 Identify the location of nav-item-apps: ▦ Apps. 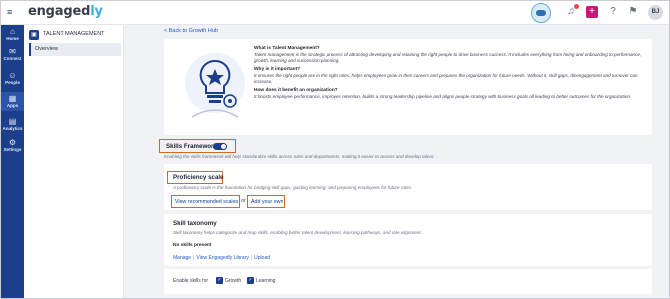
(12, 101).